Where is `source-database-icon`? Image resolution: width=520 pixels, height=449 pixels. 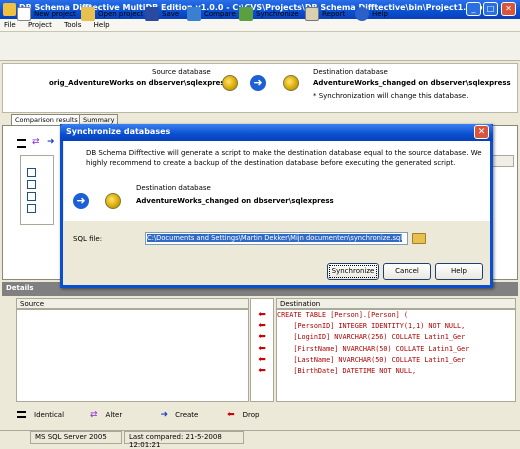 source-database-icon is located at coordinates (230, 83).